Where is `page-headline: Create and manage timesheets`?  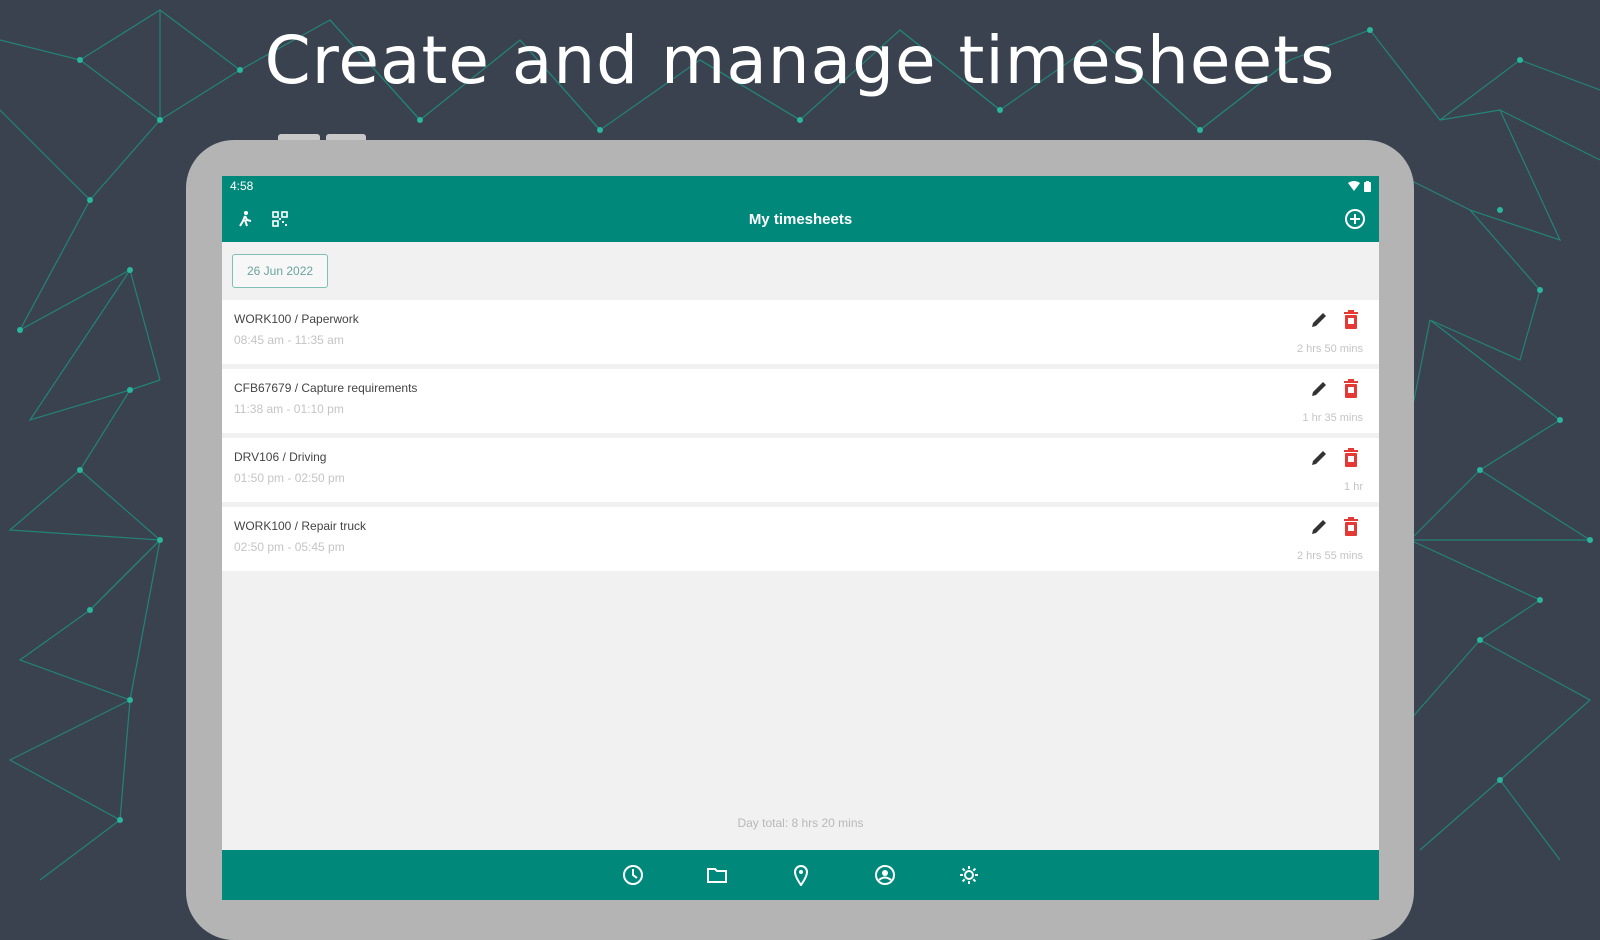 page-headline: Create and manage timesheets is located at coordinates (800, 60).